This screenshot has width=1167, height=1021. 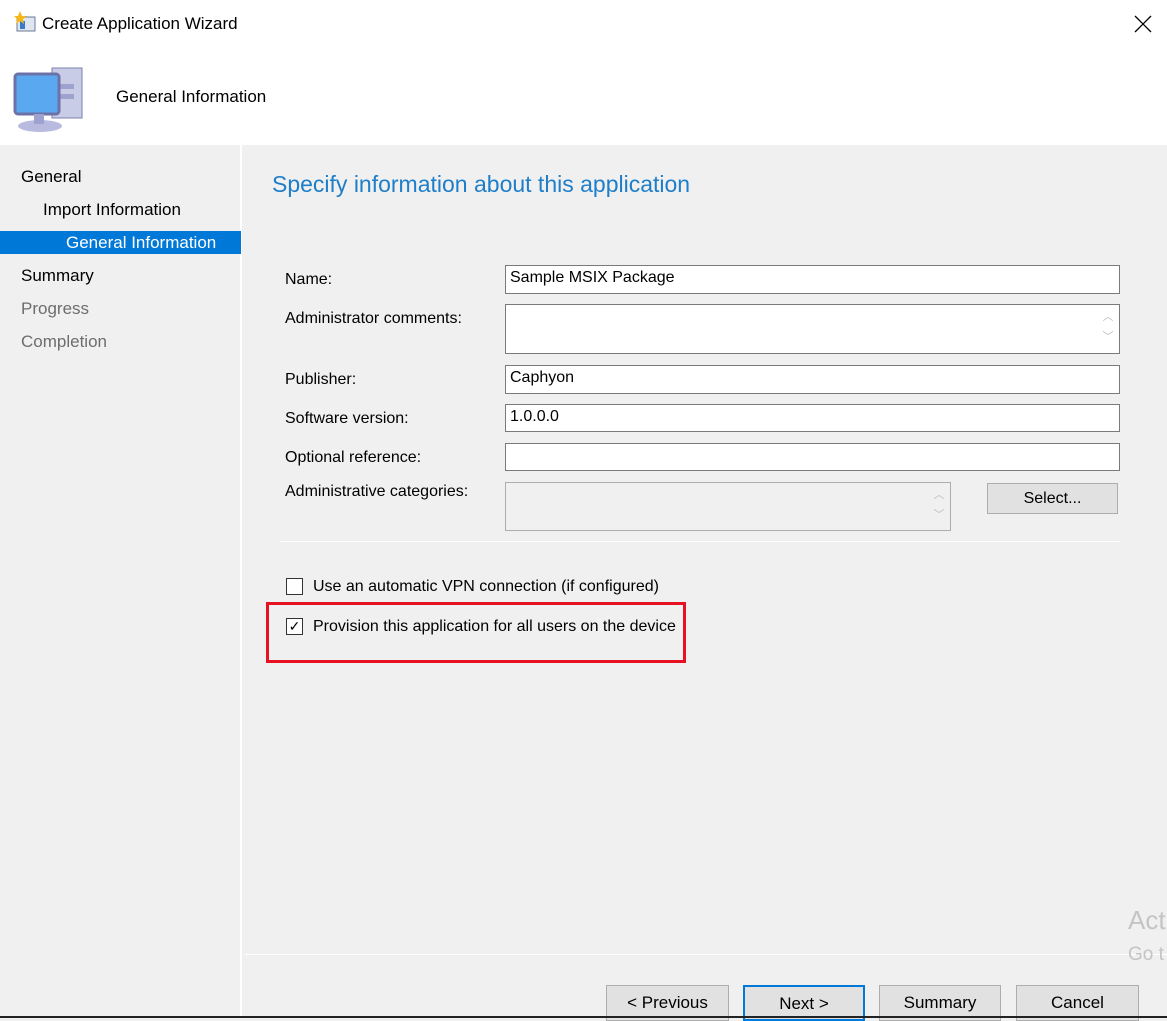 I want to click on name-label: Name:, so click(x=309, y=279).